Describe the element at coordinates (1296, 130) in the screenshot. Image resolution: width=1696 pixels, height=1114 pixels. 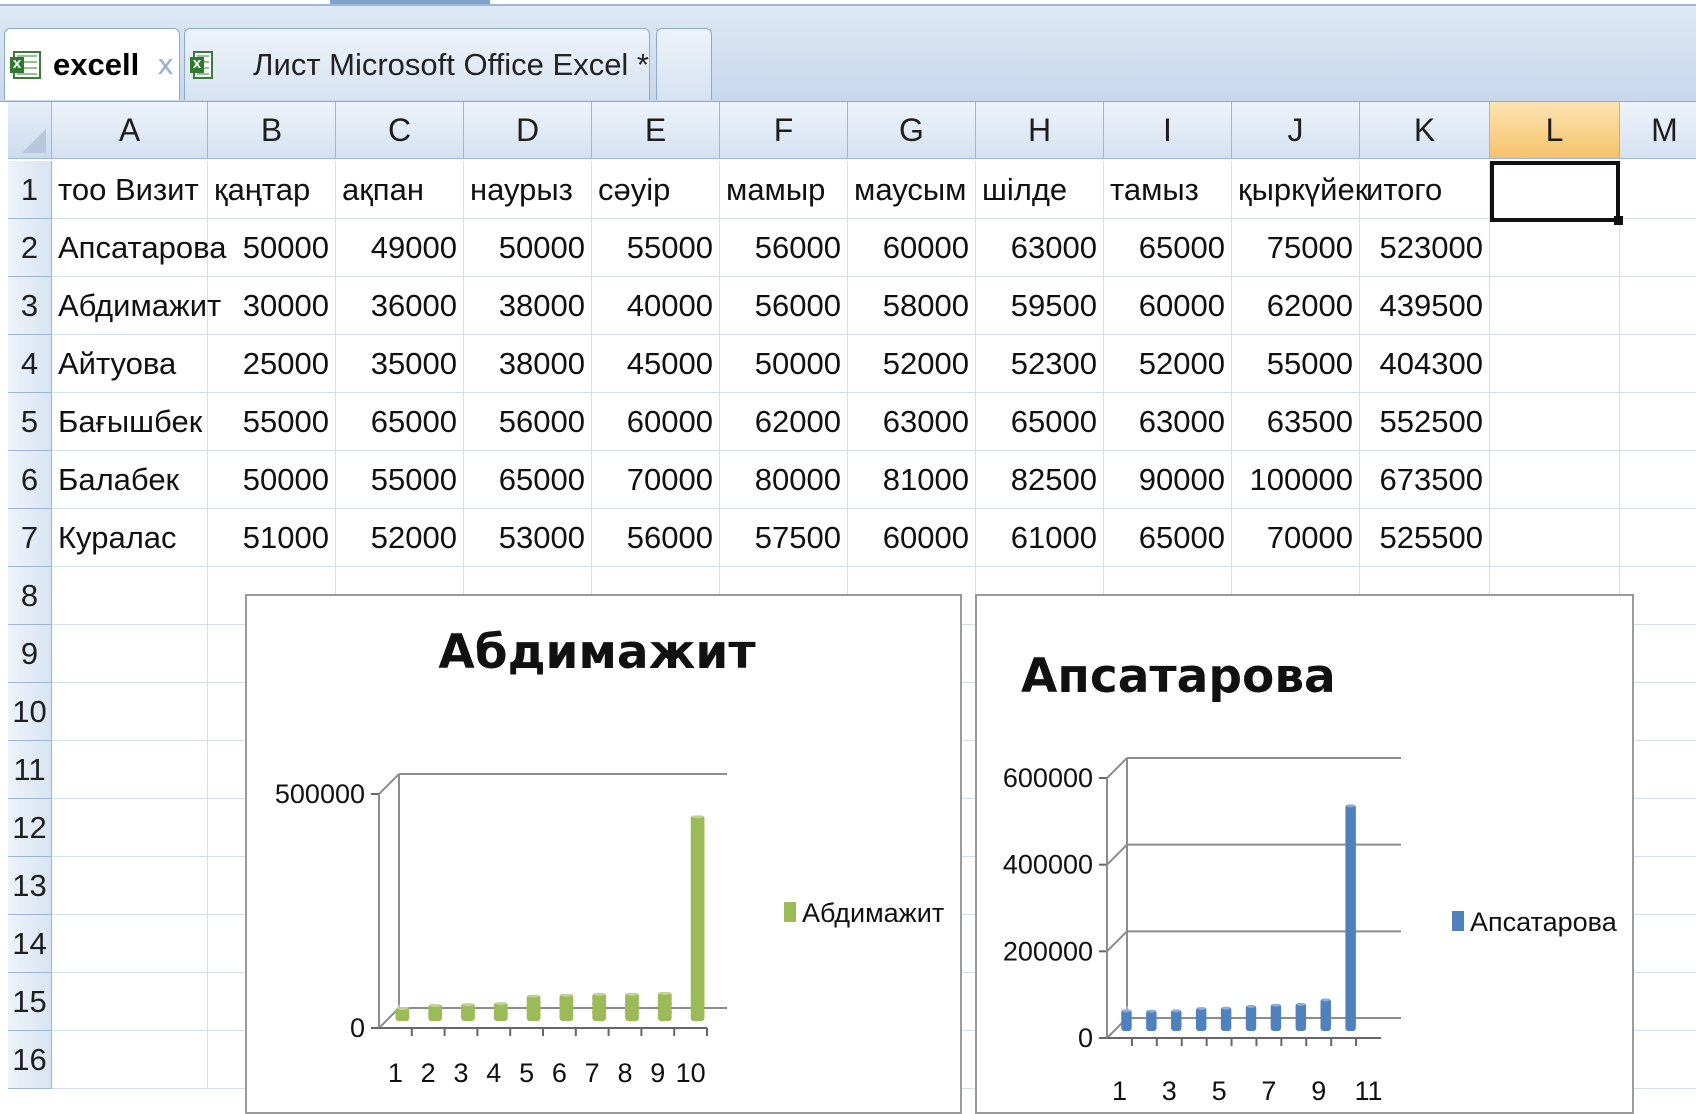
I see `column-header-j: J` at that location.